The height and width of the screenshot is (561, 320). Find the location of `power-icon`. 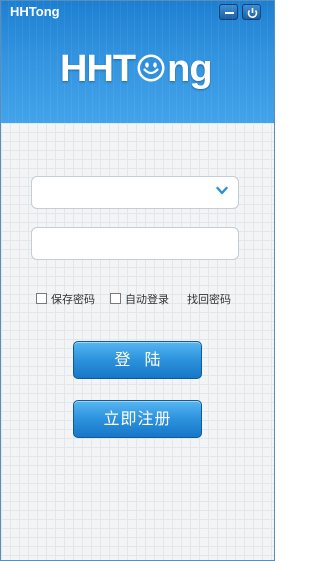

power-icon is located at coordinates (252, 13).